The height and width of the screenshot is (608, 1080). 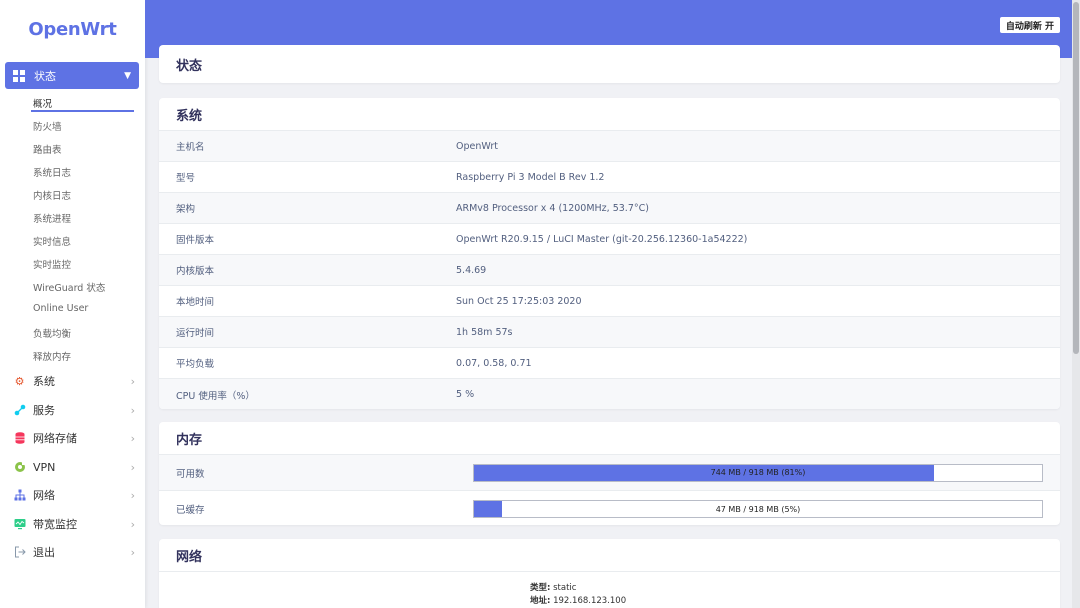 I want to click on table-row: 主机名 OpenWrt, so click(x=609, y=146).